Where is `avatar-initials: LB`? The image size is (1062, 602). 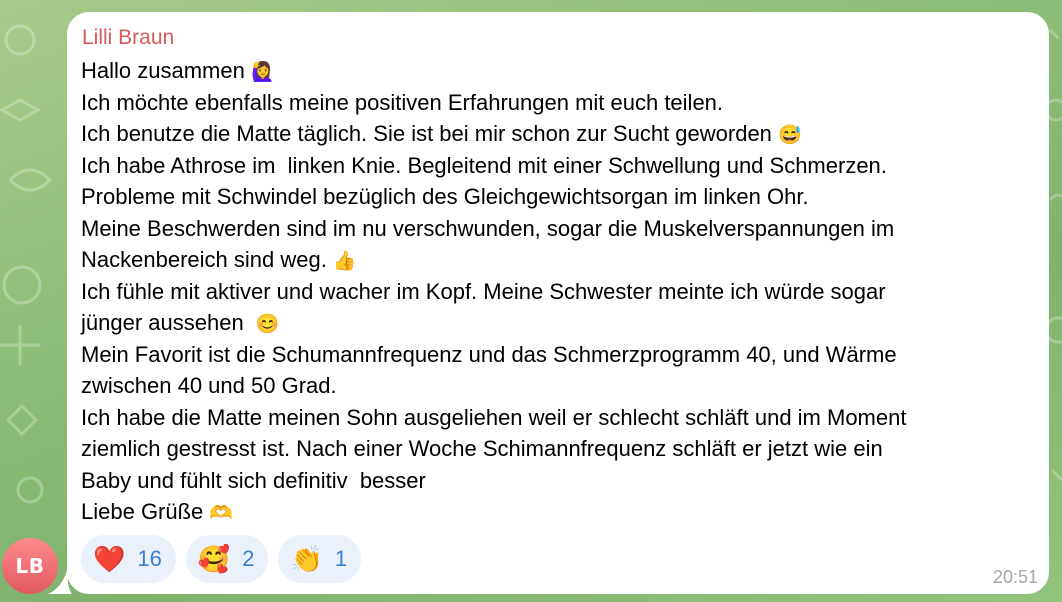 avatar-initials: LB is located at coordinates (30, 566).